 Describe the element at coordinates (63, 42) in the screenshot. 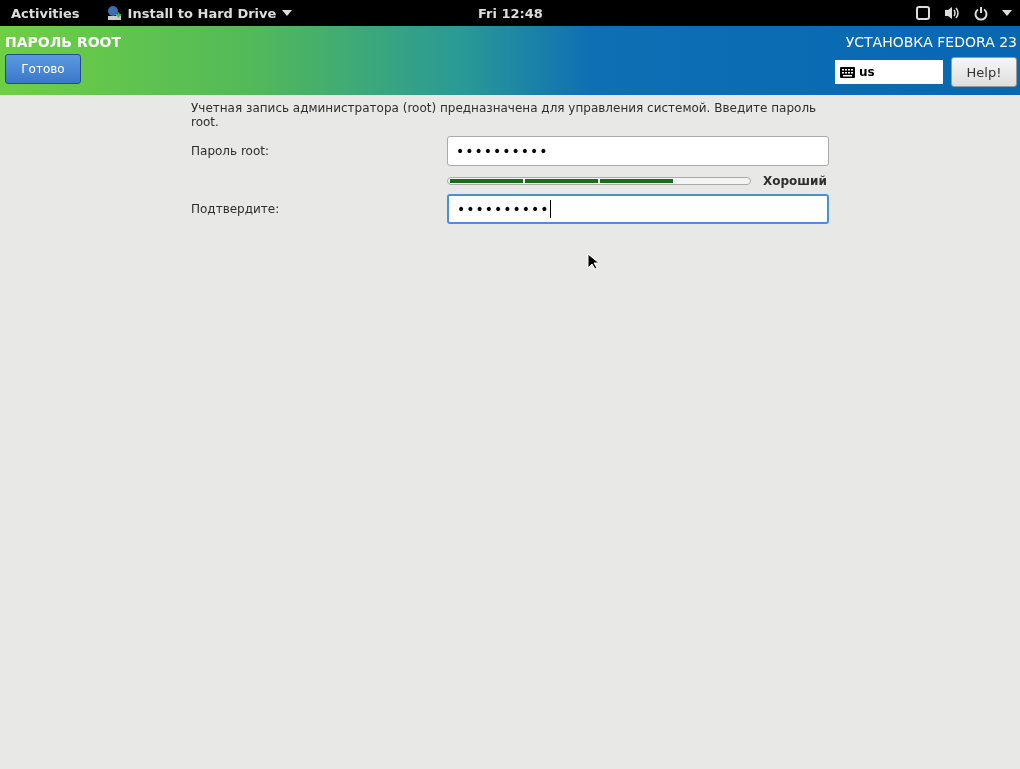

I see `page-title: ПАРОЛЬ ROOT` at that location.